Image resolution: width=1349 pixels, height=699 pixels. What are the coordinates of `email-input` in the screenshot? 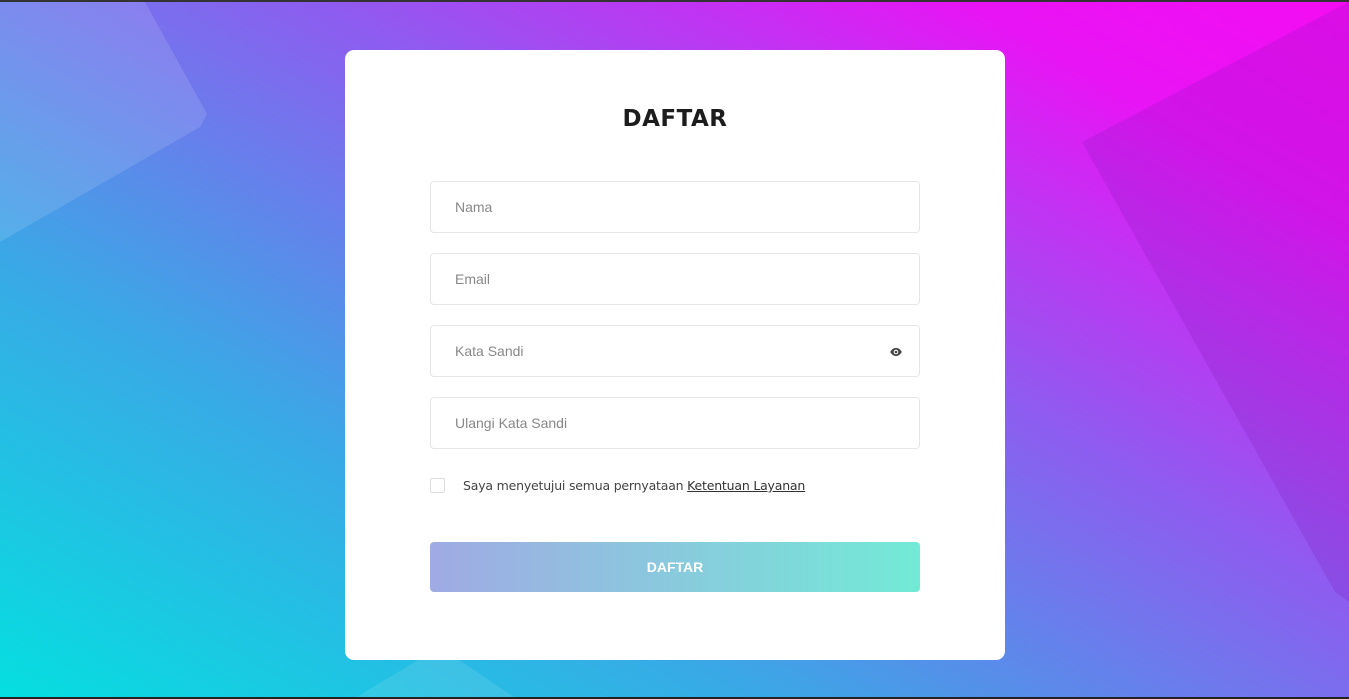 It's located at (675, 279).